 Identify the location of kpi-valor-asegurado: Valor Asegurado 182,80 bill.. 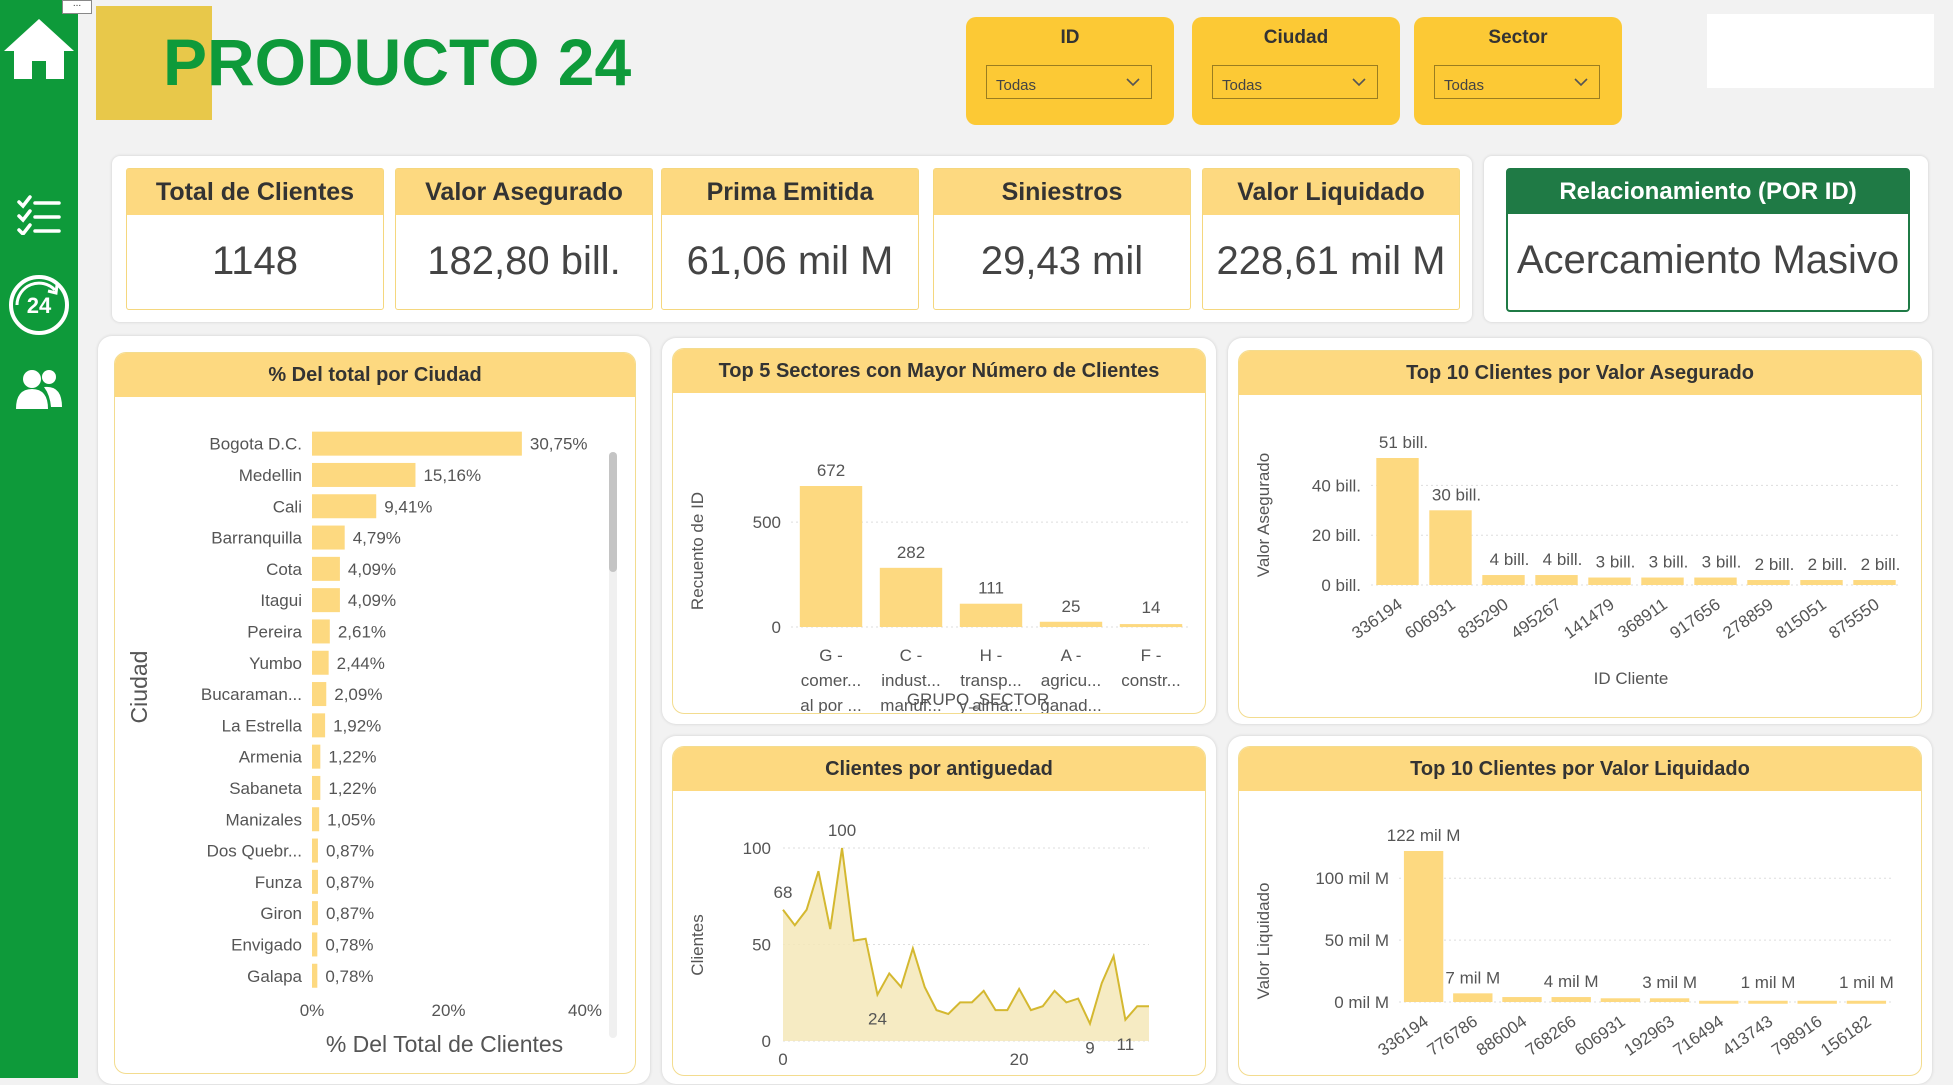
(524, 239).